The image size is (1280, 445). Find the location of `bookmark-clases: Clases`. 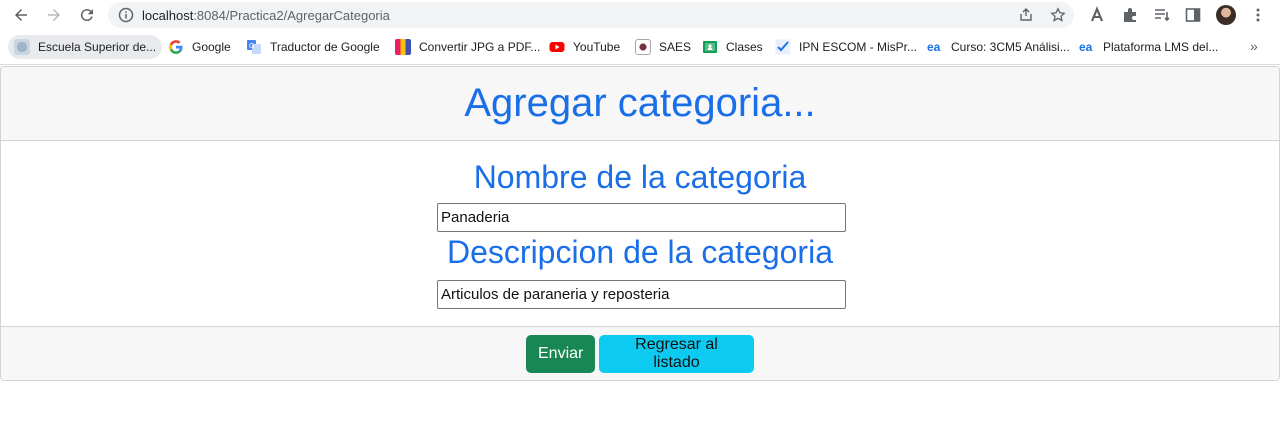

bookmark-clases: Clases is located at coordinates (732, 47).